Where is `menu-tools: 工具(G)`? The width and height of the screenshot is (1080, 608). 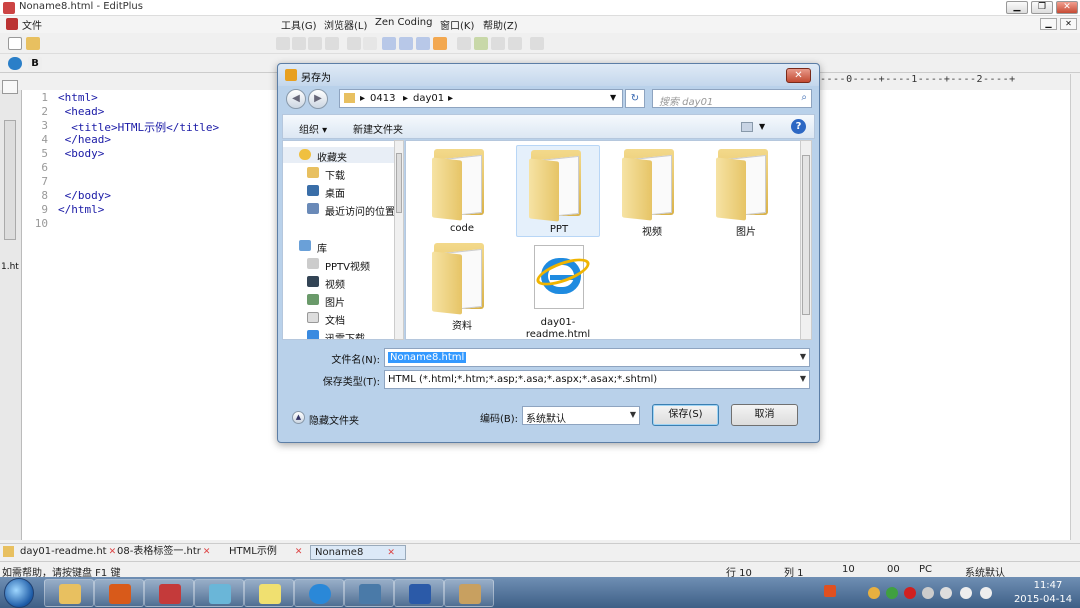
menu-tools: 工具(G) is located at coordinates (299, 24).